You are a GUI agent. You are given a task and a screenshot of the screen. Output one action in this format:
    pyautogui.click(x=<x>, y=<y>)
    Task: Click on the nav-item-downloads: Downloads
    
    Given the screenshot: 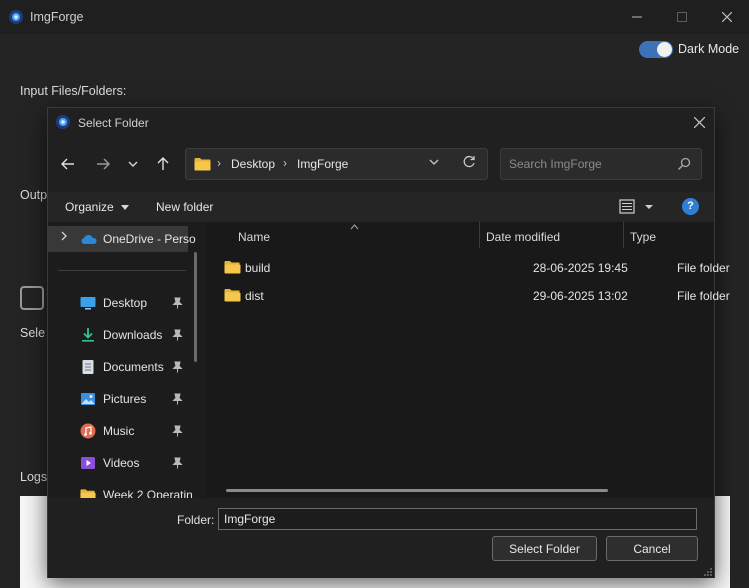 What is the action you would take?
    pyautogui.click(x=123, y=335)
    